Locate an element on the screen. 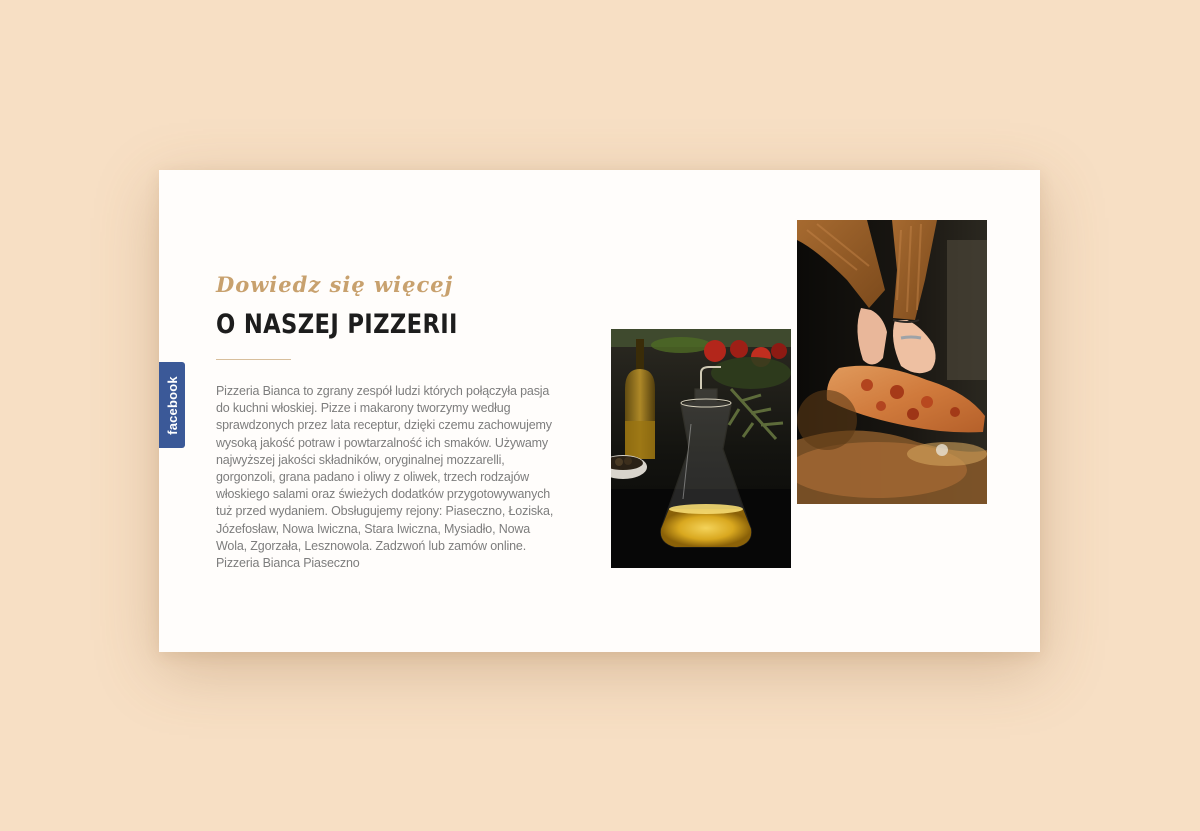  section-subtitle: Dowiedz się więcej is located at coordinates (335, 284).